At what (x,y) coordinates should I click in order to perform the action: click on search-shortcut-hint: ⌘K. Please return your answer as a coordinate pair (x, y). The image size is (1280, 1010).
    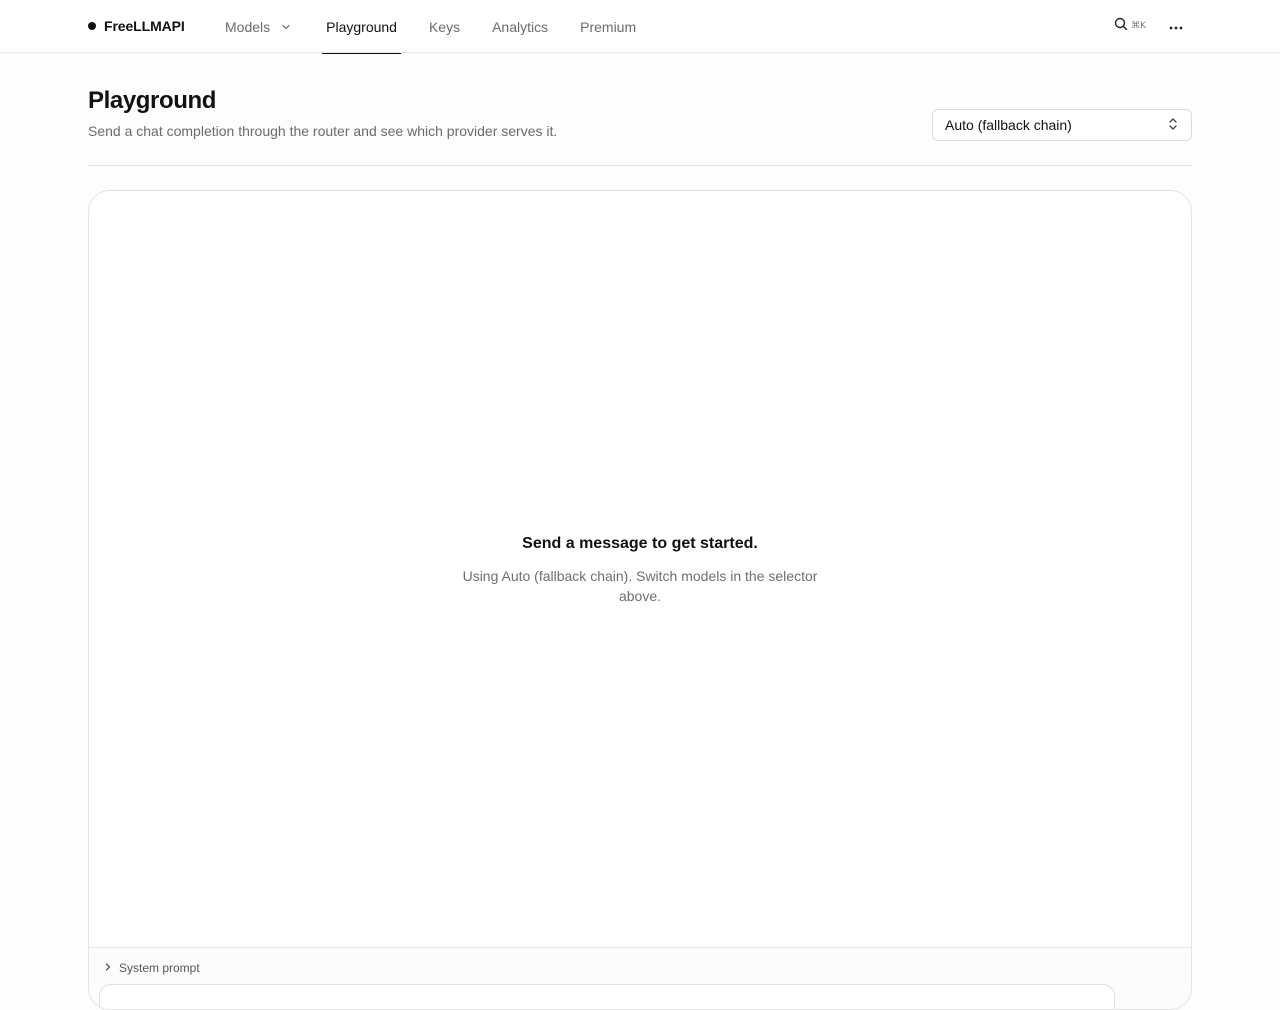
    Looking at the image, I should click on (1138, 26).